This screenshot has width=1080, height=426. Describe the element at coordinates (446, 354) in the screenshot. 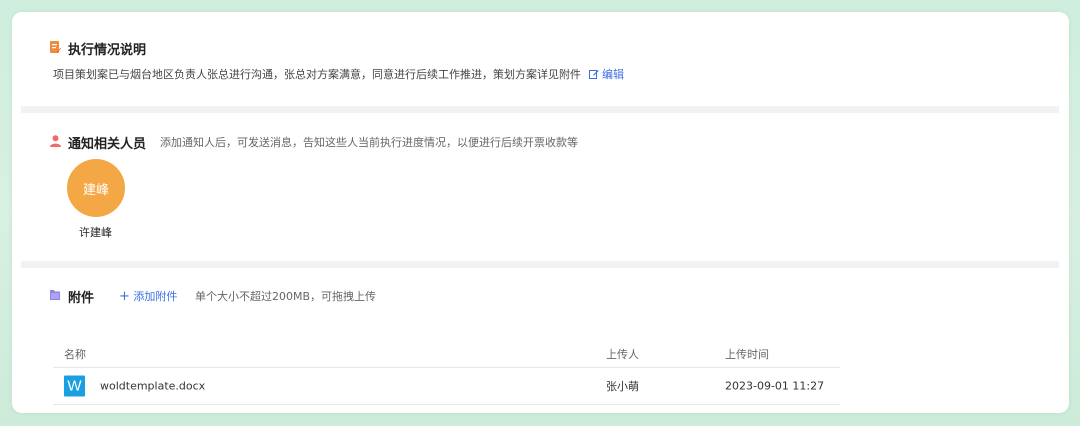

I see `table-header: 名称 上传人 上传时间` at that location.